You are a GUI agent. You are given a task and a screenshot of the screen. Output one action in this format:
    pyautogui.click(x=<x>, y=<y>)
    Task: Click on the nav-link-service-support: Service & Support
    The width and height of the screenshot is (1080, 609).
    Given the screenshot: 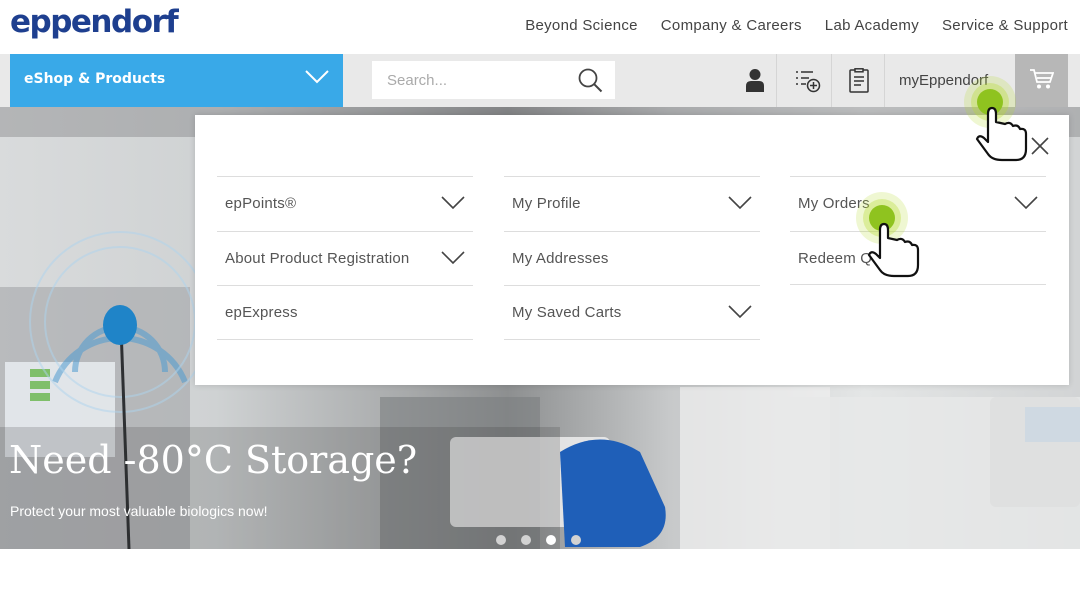 What is the action you would take?
    pyautogui.click(x=1005, y=25)
    